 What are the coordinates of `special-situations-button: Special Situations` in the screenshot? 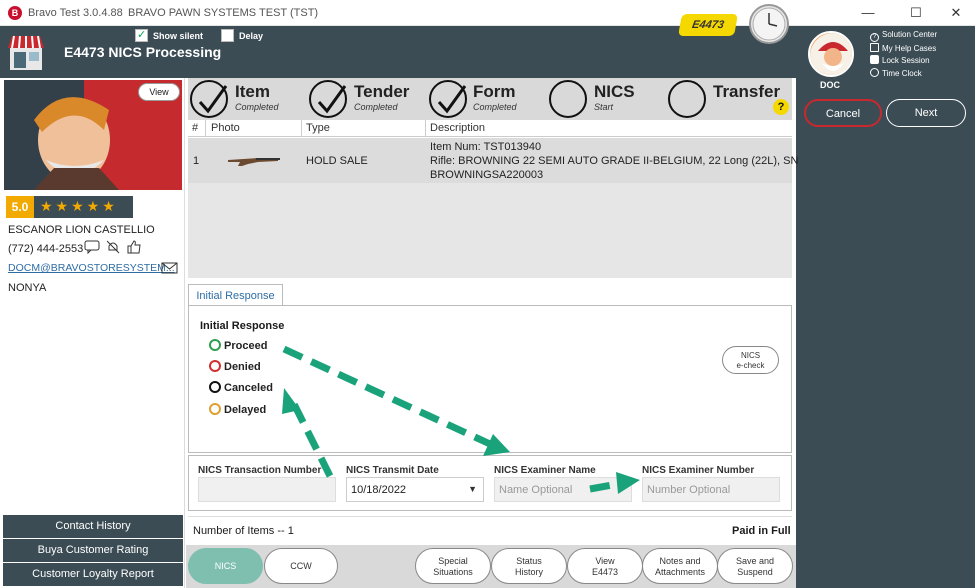 It's located at (453, 566).